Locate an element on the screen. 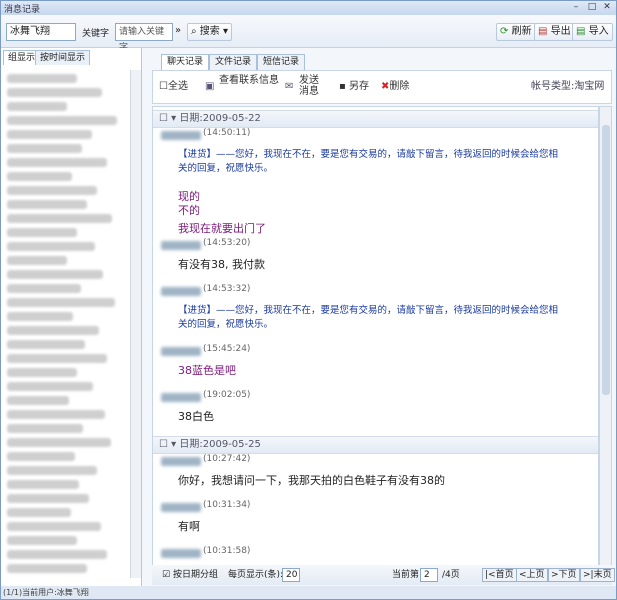 The height and width of the screenshot is (600, 617). message-scrollbar is located at coordinates (605, 336).